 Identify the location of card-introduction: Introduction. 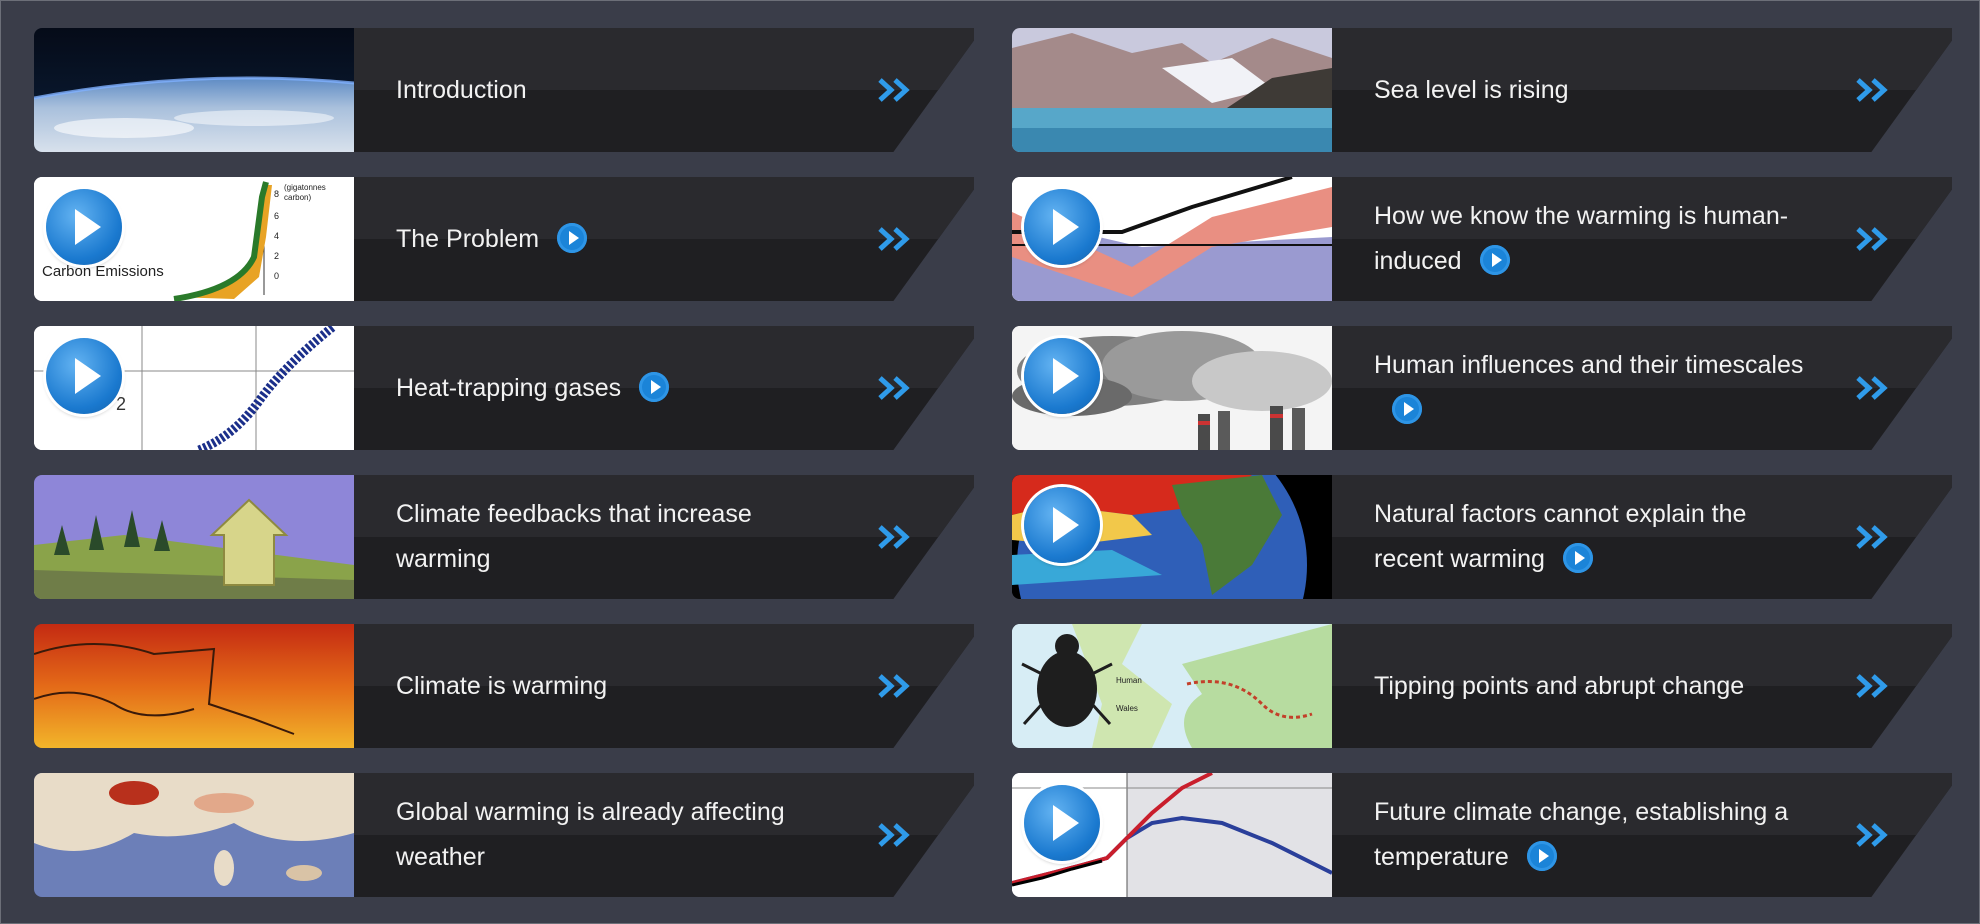
(504, 90).